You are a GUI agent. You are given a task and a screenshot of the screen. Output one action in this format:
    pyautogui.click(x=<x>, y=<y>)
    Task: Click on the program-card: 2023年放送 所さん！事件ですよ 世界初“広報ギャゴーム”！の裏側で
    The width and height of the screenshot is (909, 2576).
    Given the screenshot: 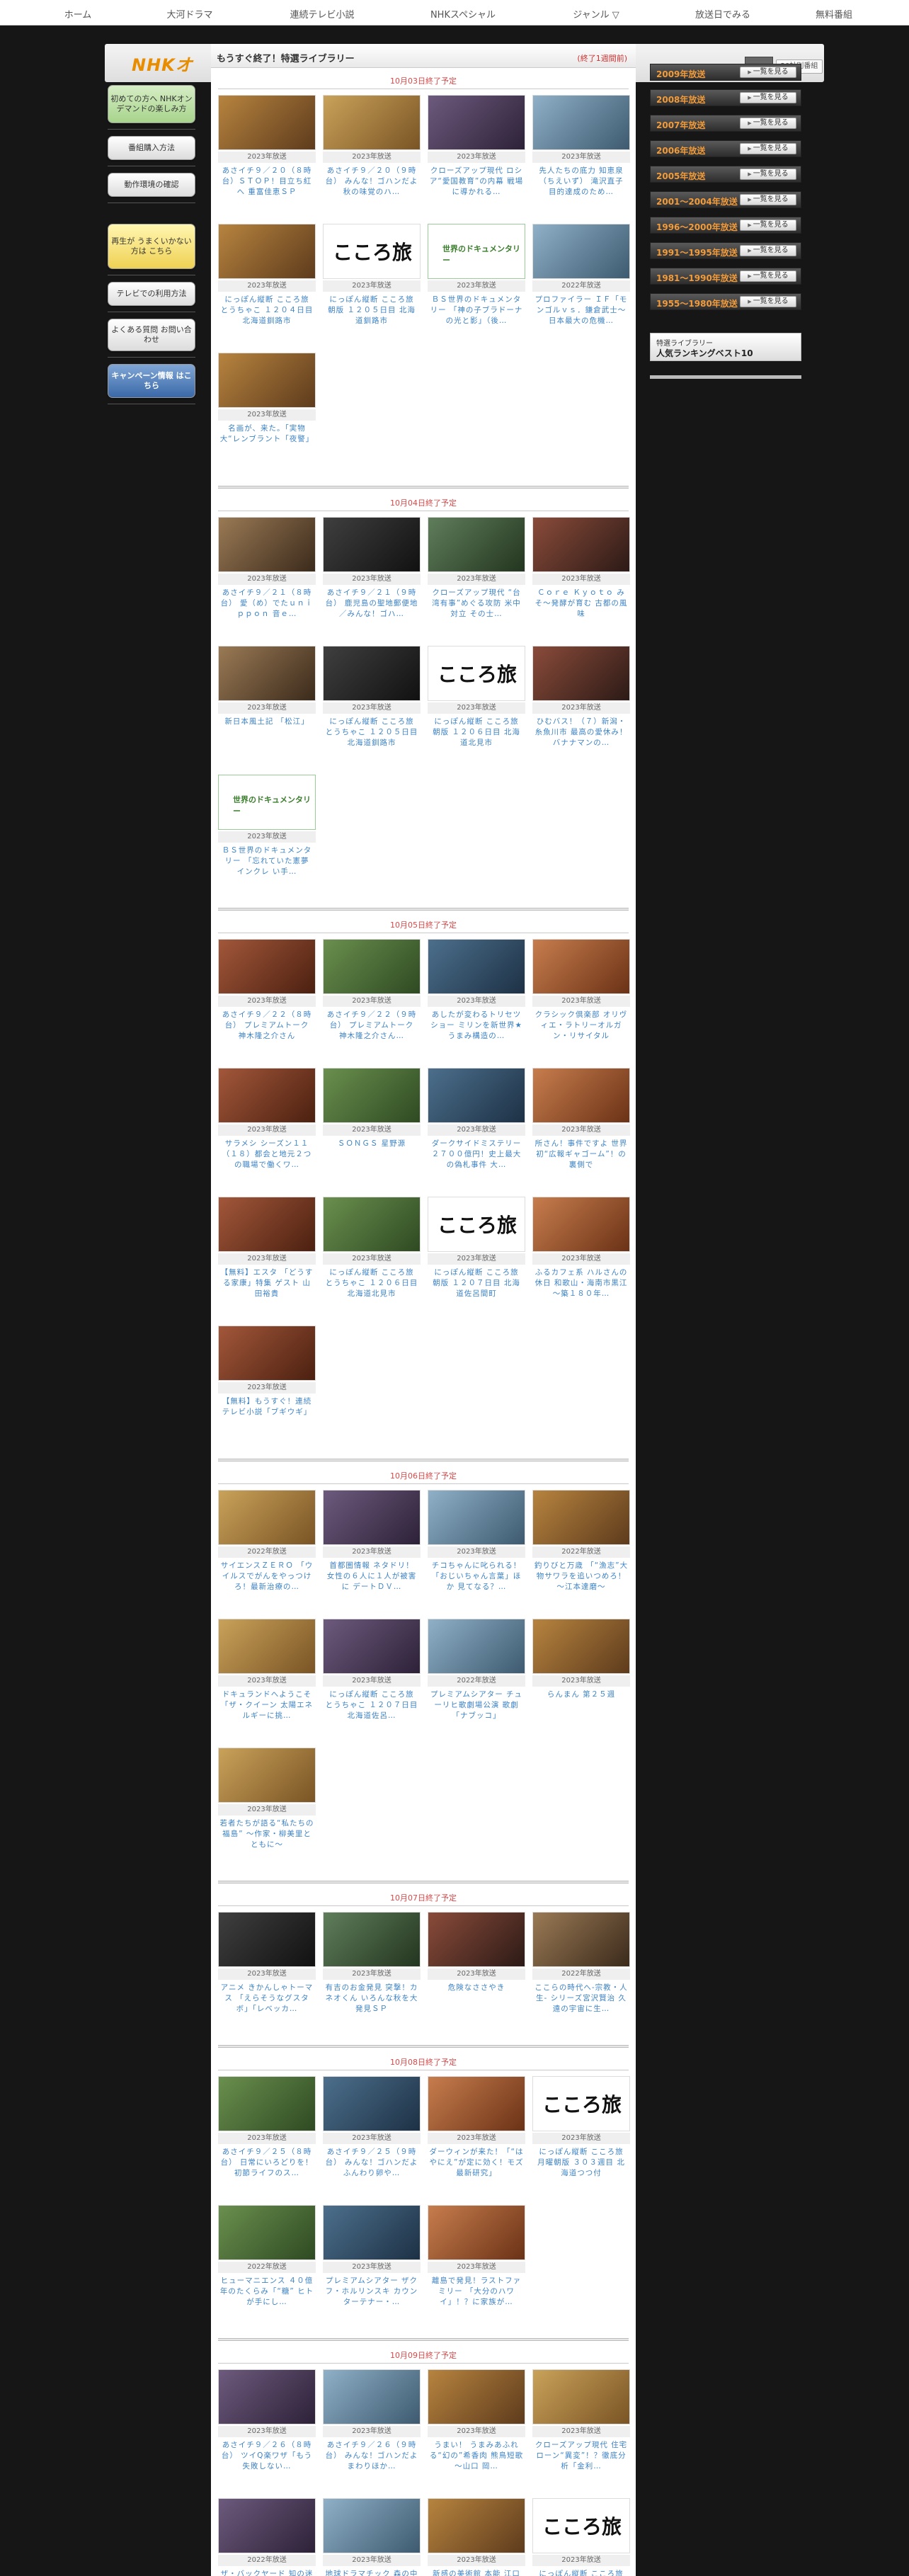 What is the action you would take?
    pyautogui.click(x=581, y=1130)
    